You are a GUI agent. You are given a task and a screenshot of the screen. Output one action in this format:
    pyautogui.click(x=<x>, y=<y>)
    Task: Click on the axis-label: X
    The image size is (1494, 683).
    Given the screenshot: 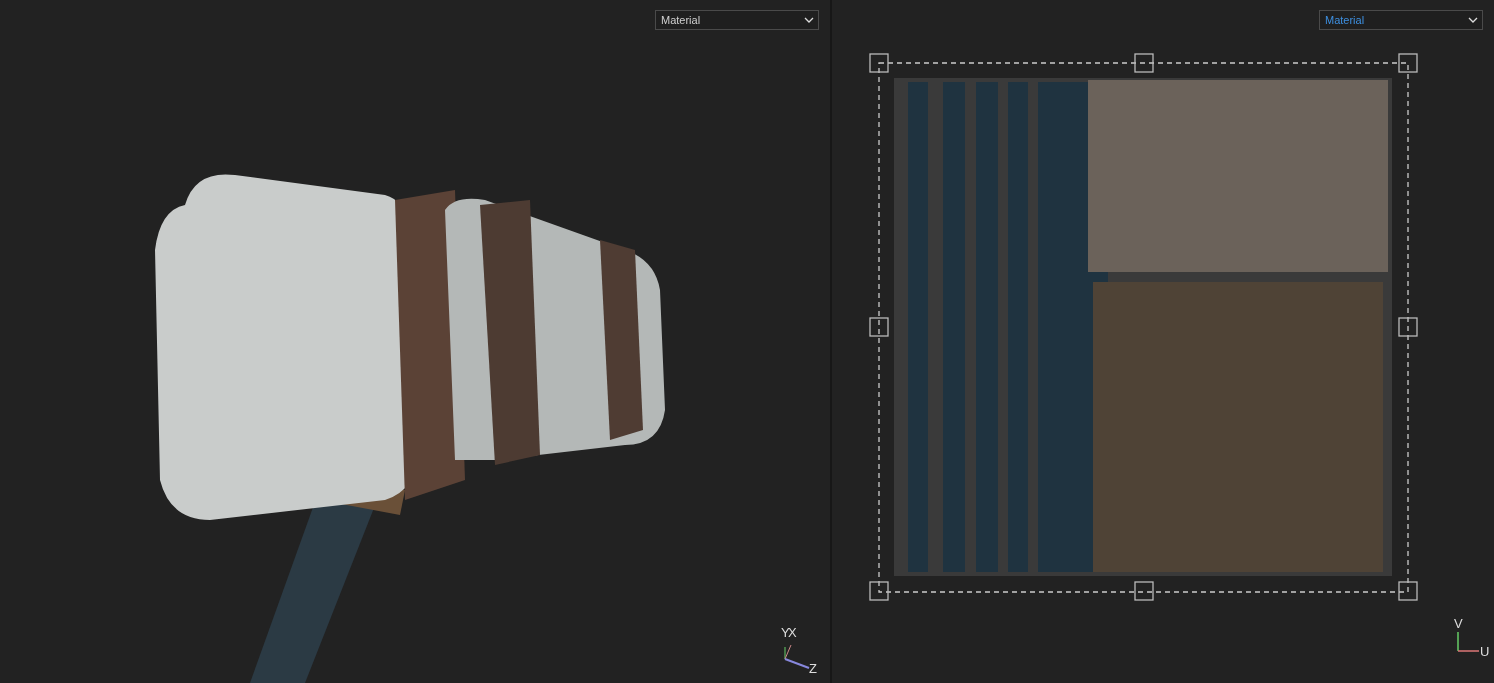 What is the action you would take?
    pyautogui.click(x=792, y=632)
    